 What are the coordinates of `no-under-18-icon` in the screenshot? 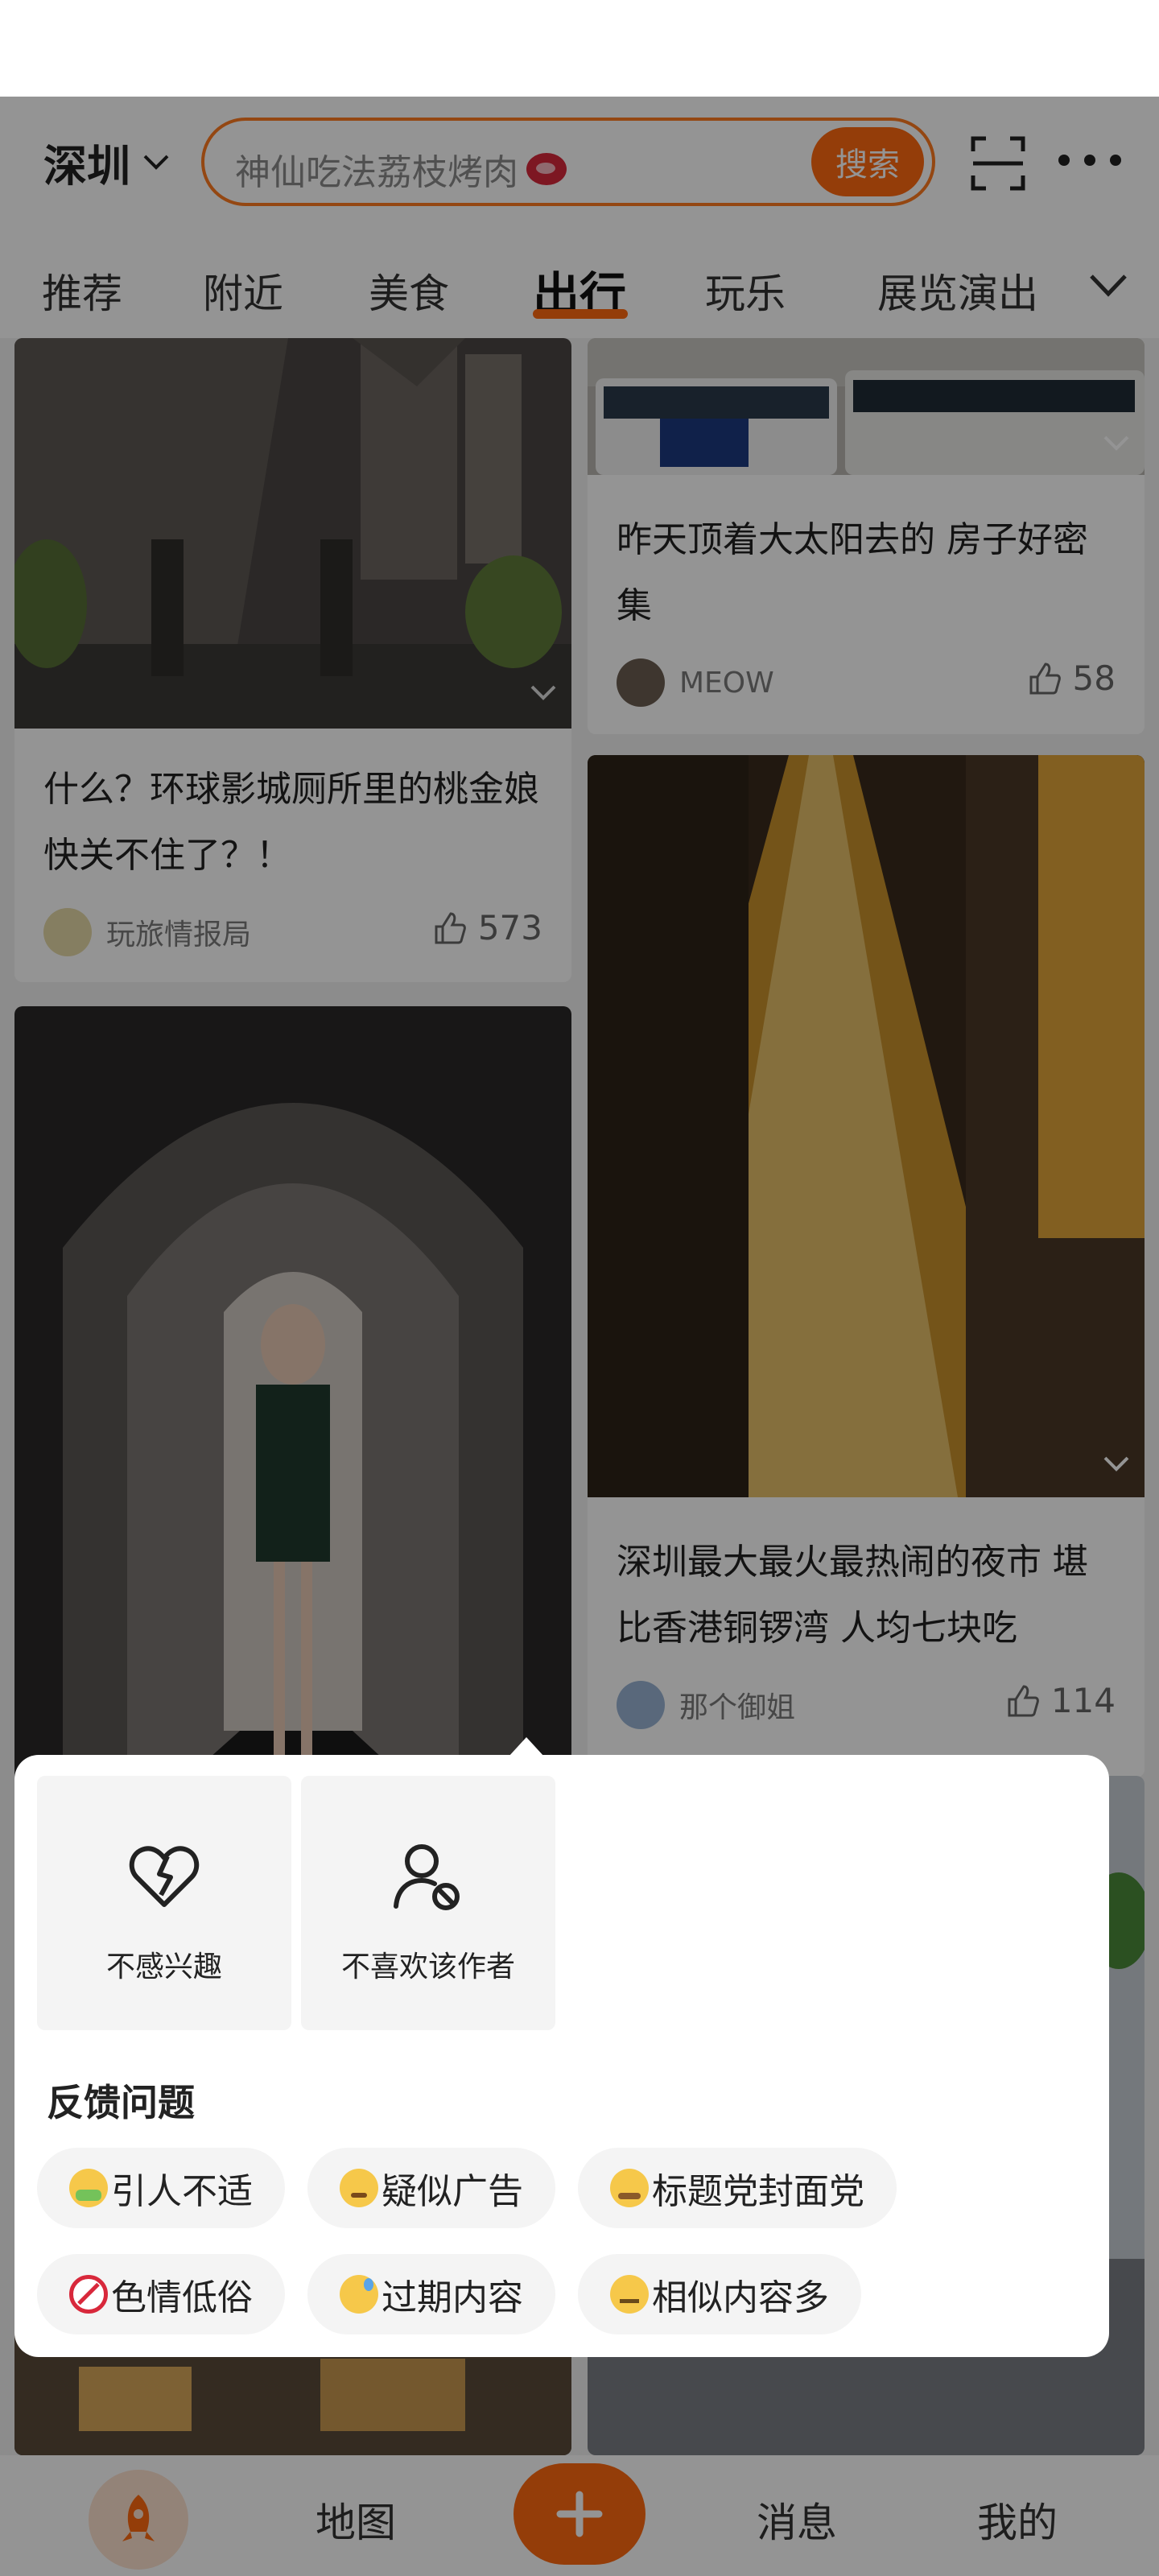 It's located at (88, 2294).